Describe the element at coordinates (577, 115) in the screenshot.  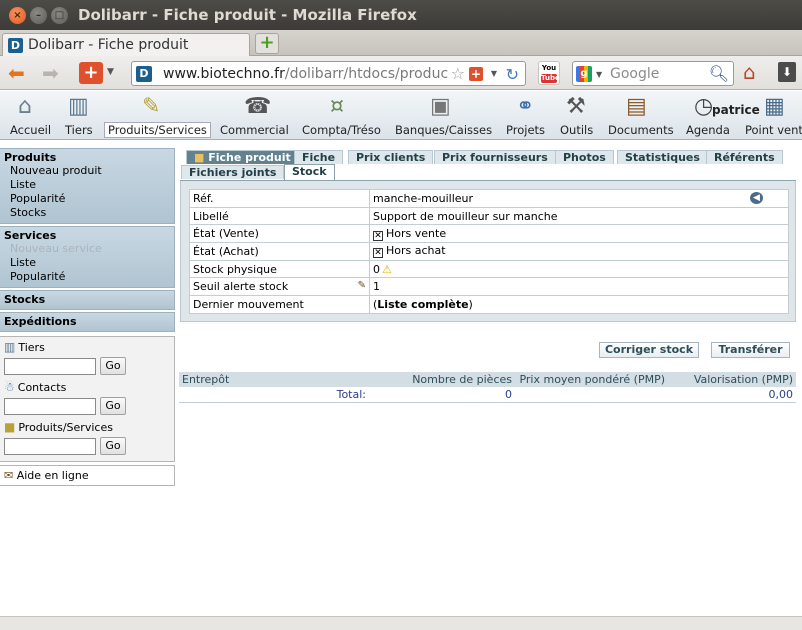
I see `menu-outils: ⚒ Outils` at that location.